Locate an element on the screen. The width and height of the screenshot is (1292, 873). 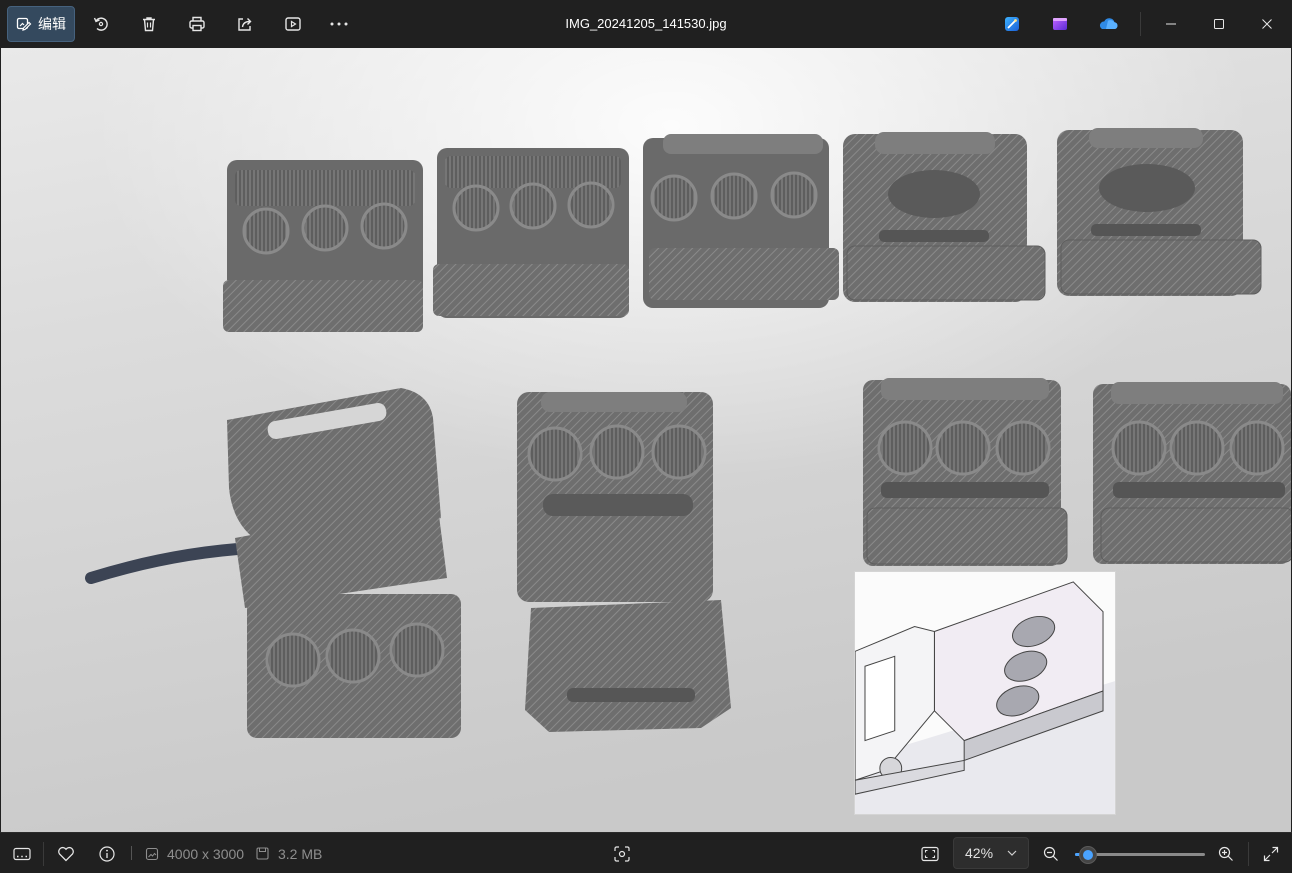
image-dimensions: 4000 x 3000 is located at coordinates (206, 853).